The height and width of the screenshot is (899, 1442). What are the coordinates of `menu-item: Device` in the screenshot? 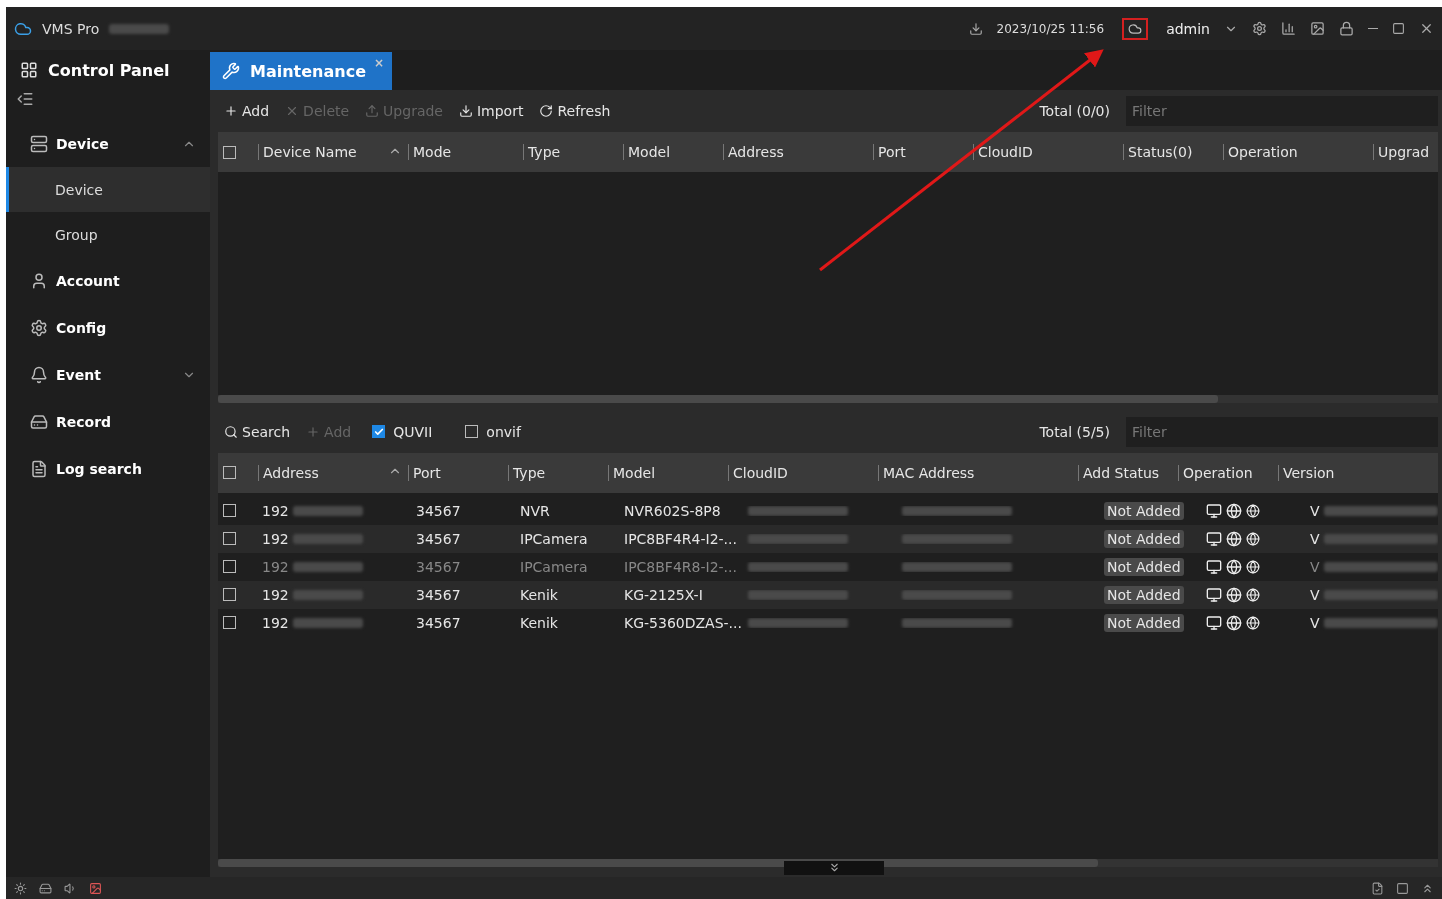 It's located at (108, 143).